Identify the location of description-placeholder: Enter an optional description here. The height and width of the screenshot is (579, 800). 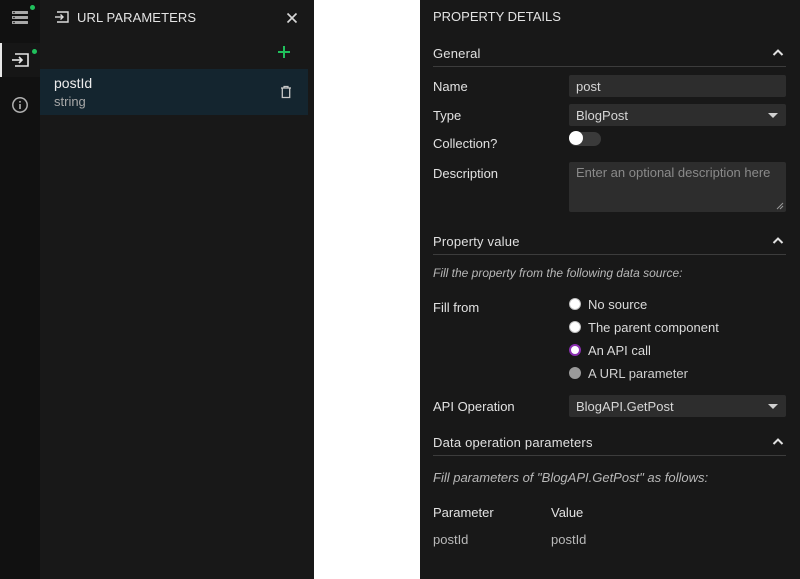
(673, 172).